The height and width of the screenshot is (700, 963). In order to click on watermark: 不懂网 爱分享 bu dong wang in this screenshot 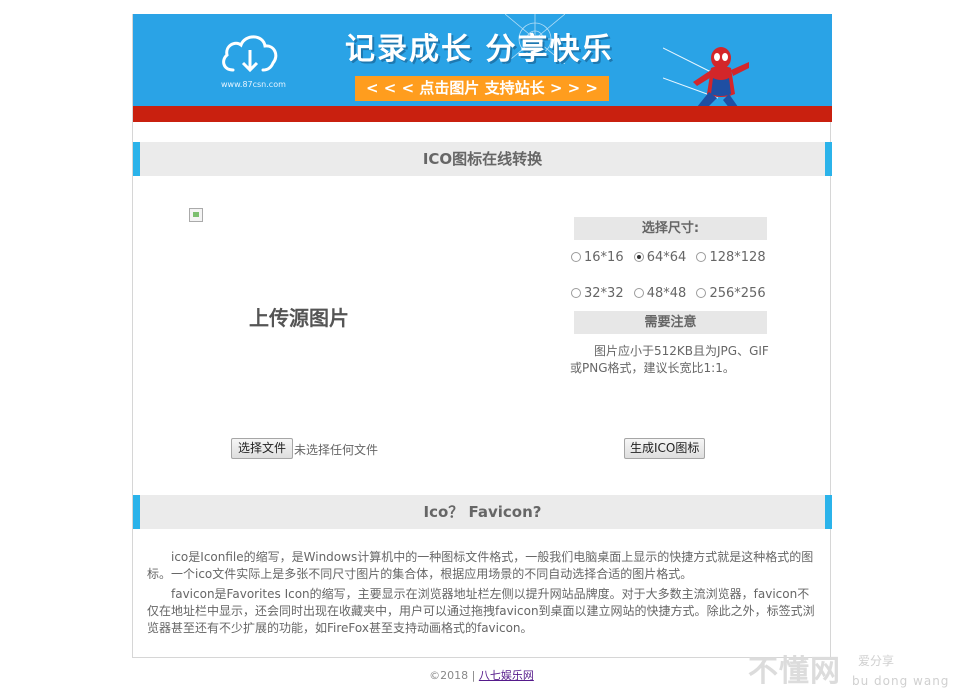, I will do `click(850, 671)`.